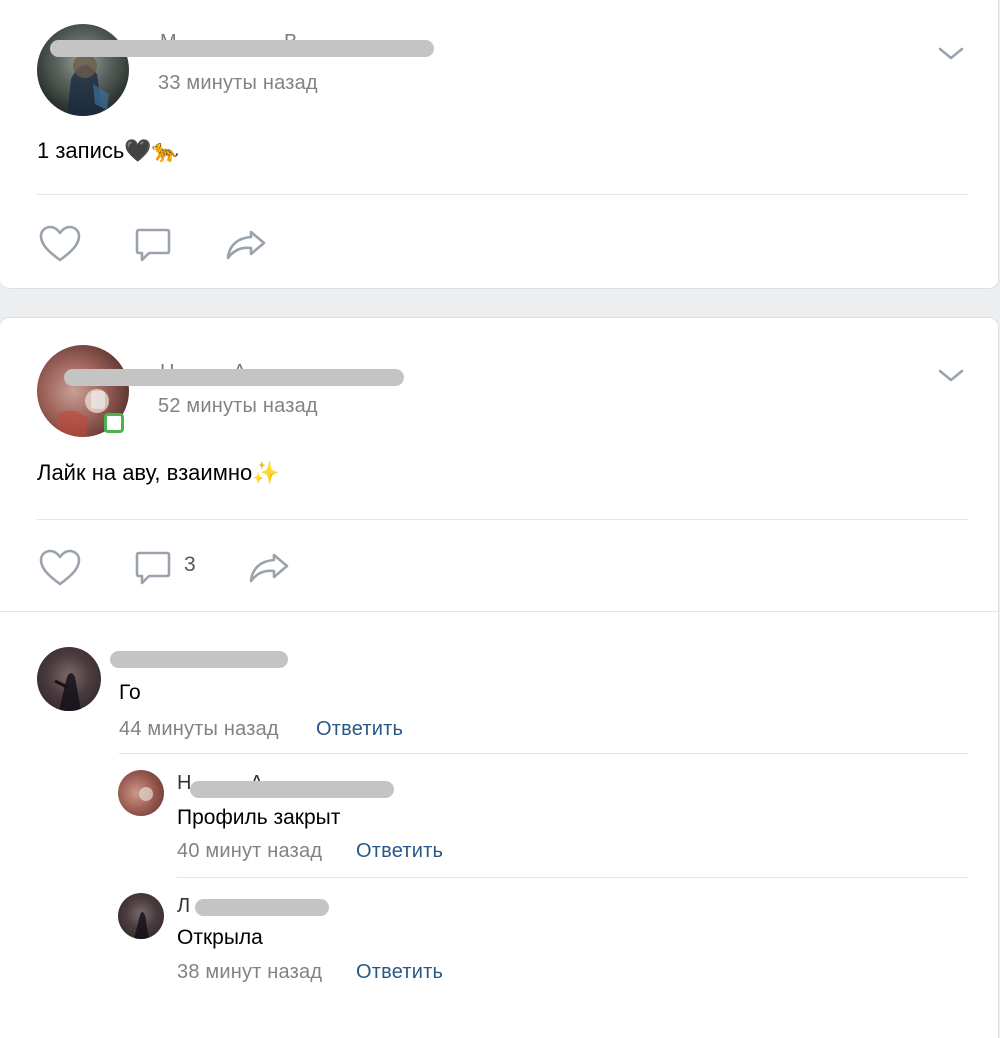  What do you see at coordinates (220, 937) in the screenshot?
I see `comment-text: Открыла` at bounding box center [220, 937].